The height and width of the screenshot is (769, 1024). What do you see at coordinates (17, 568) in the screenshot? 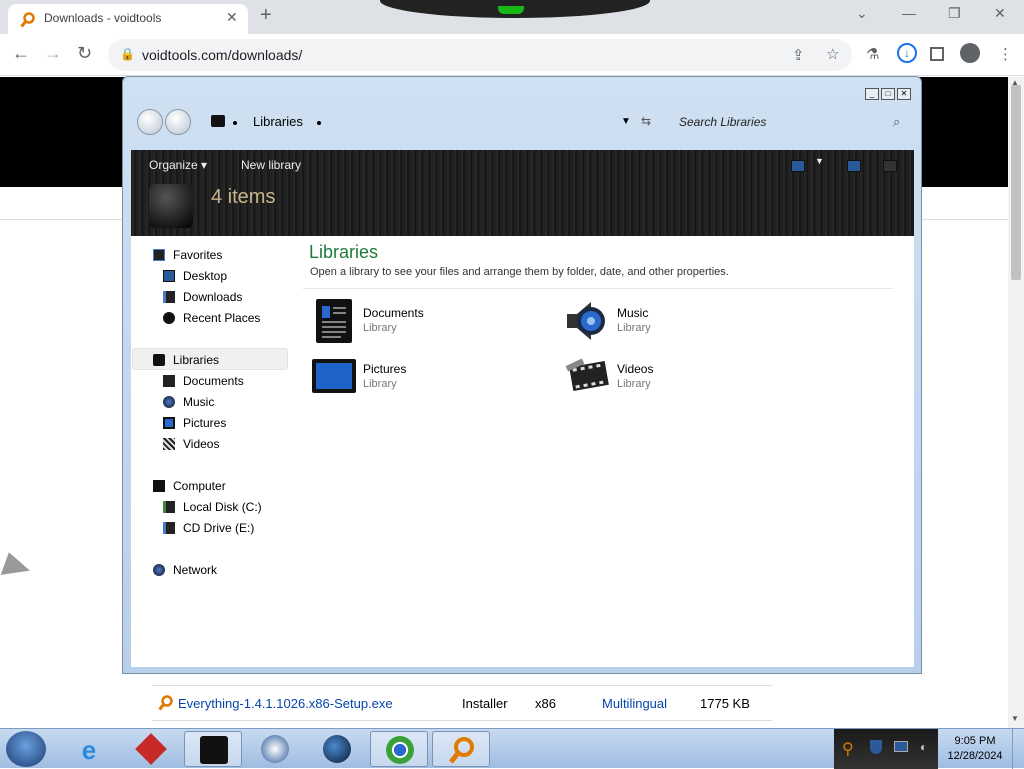
I see `mouse-cursor-icon` at bounding box center [17, 568].